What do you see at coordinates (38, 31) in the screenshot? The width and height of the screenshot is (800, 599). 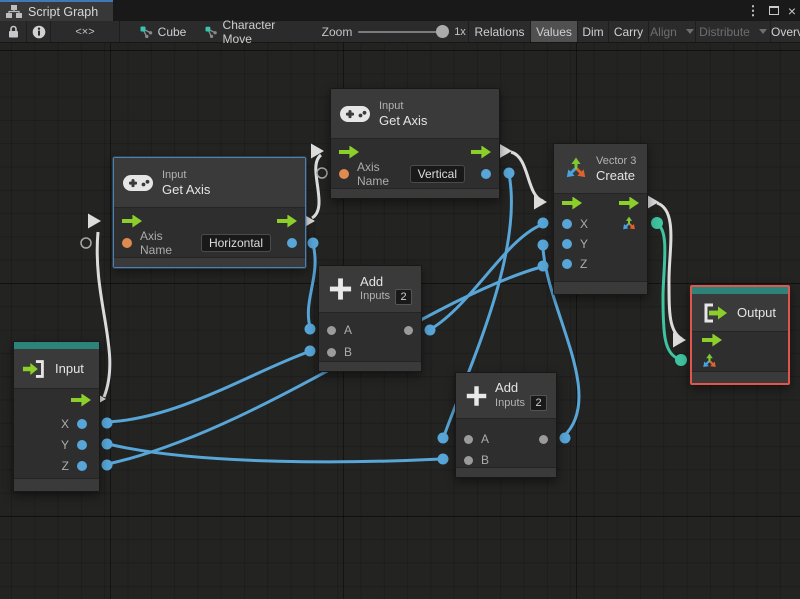 I see `info-button` at bounding box center [38, 31].